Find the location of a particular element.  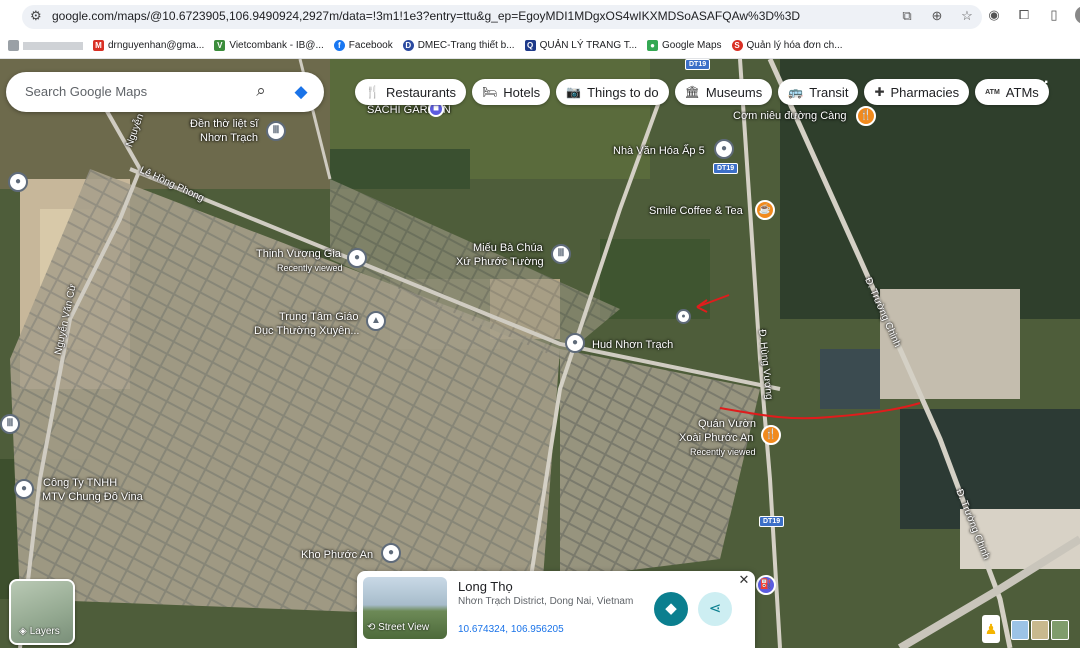

chip-transit: 🚌 Transit is located at coordinates (818, 92).